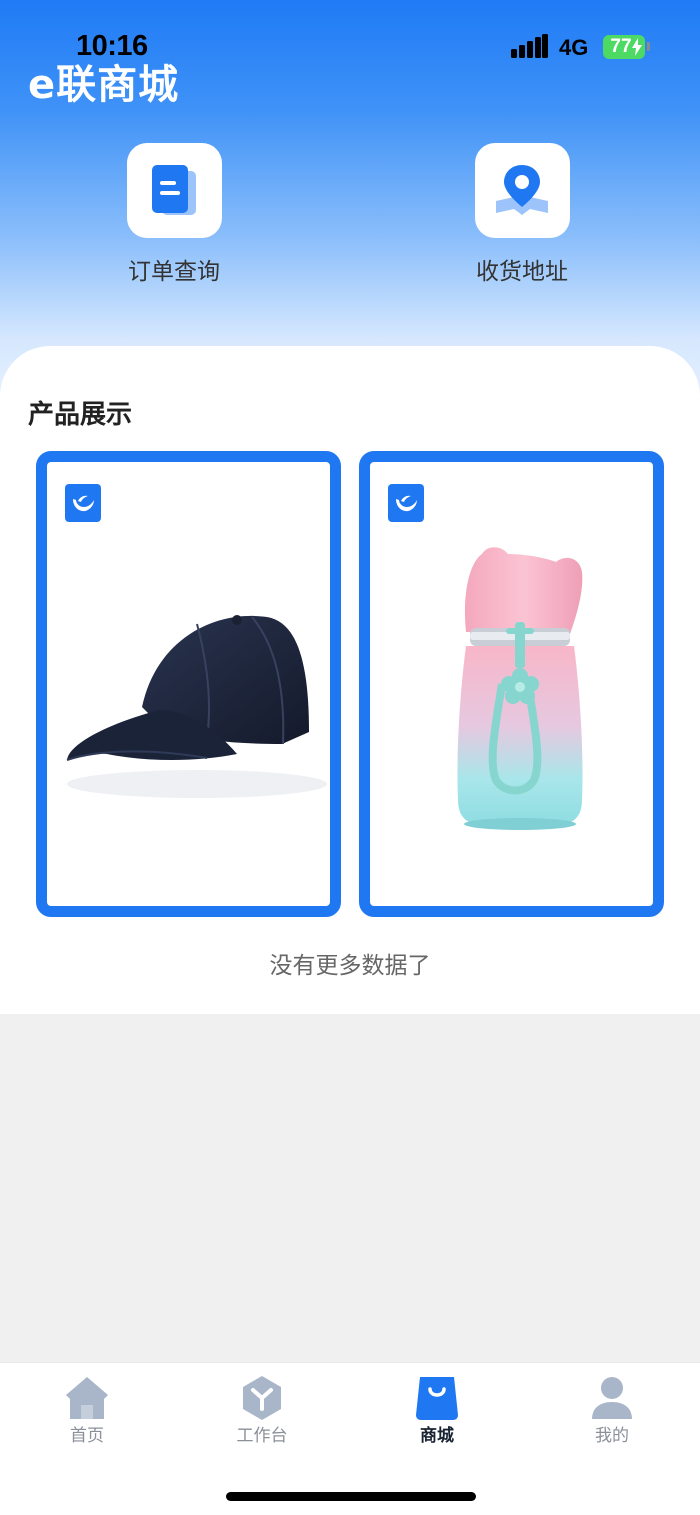 This screenshot has height=1515, width=700. What do you see at coordinates (529, 46) in the screenshot?
I see `signal-icon` at bounding box center [529, 46].